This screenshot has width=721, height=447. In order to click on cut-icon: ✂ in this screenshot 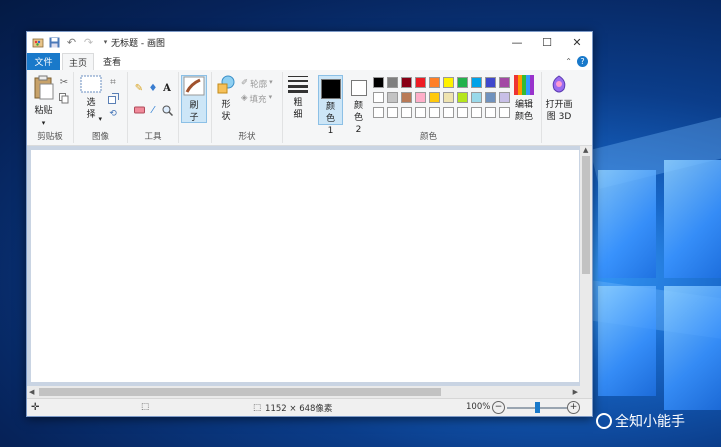, I will do `click(64, 82)`.